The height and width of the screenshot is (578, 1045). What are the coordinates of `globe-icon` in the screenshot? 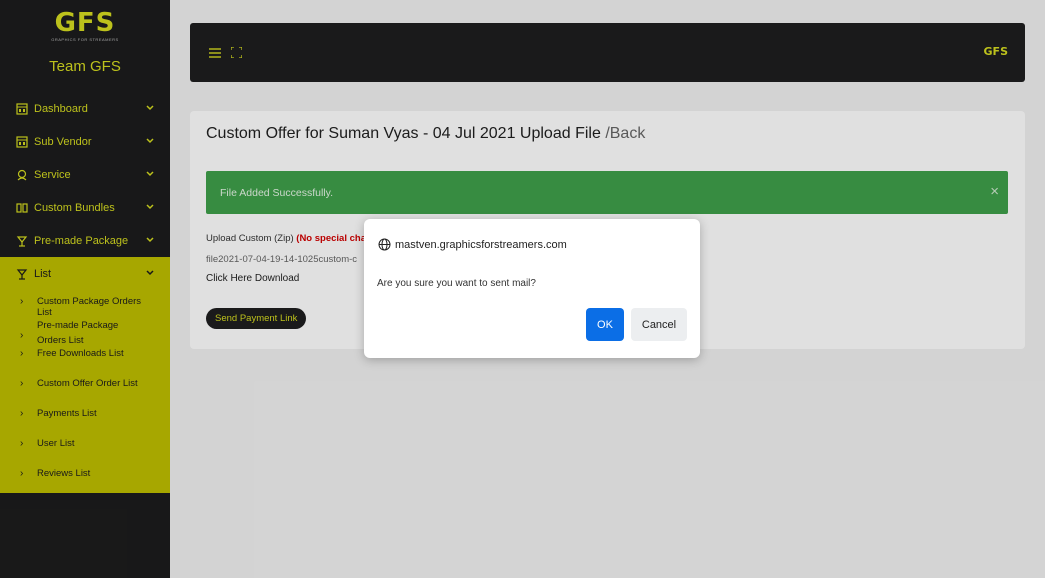 It's located at (384, 244).